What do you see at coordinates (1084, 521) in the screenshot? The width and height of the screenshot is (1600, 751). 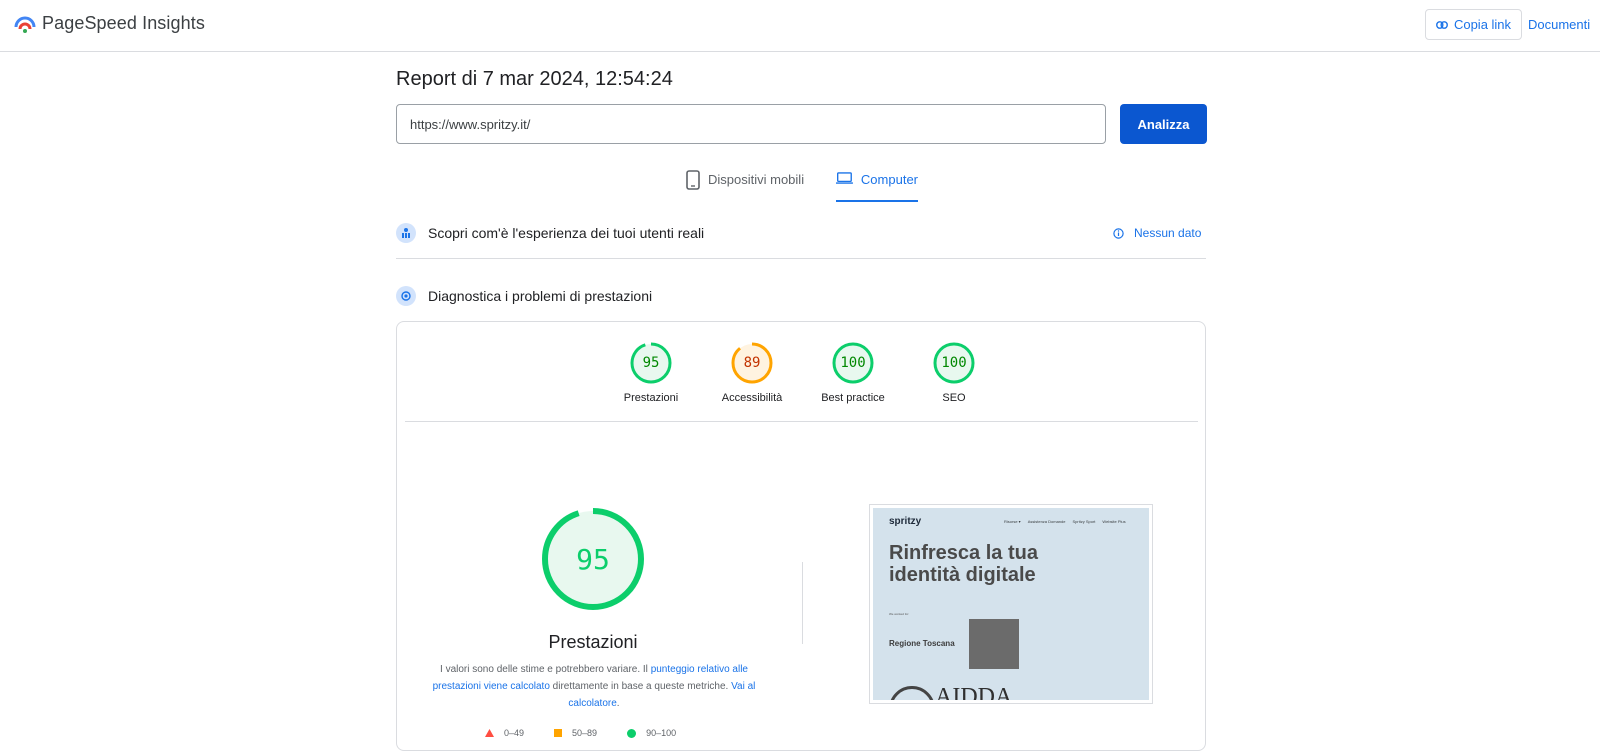 I see `screenshot-nav-item: Spritzy Sport` at bounding box center [1084, 521].